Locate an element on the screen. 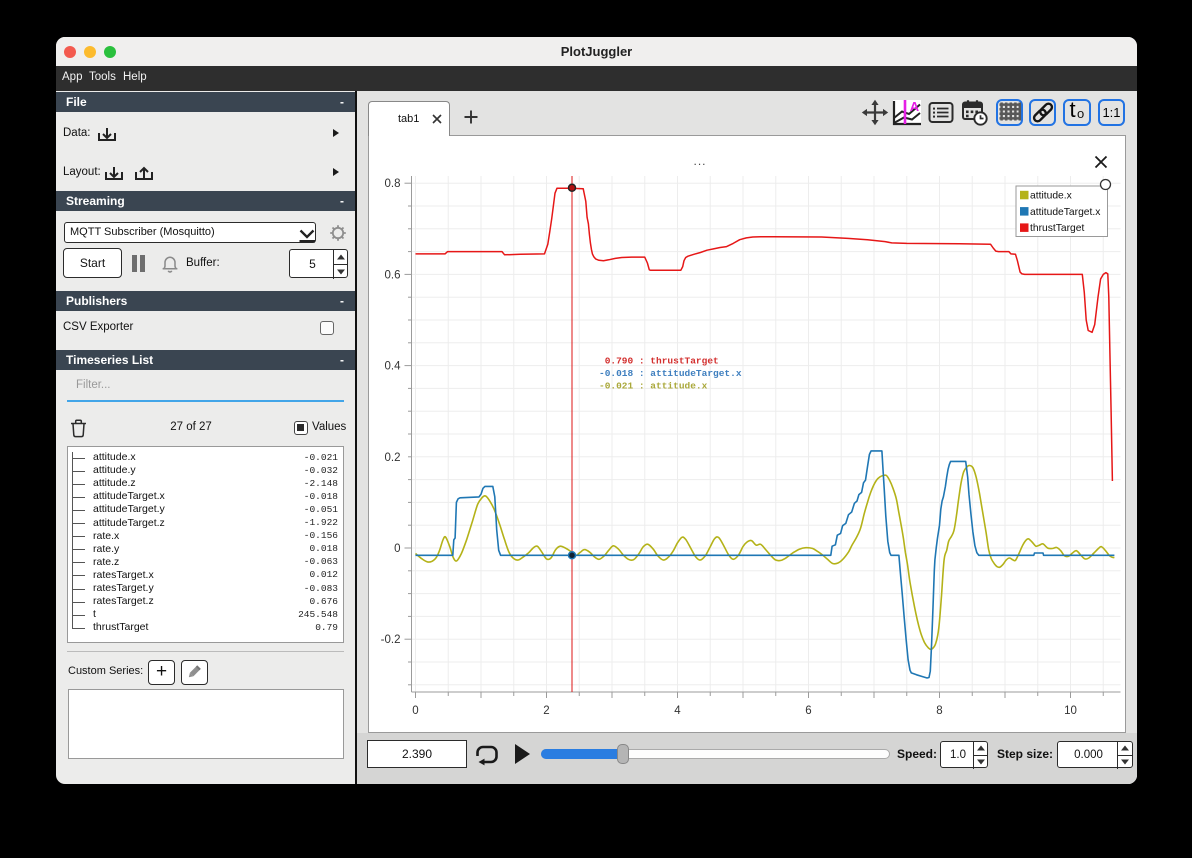 Image resolution: width=1192 pixels, height=858 pixels. svg-text: 0.4 is located at coordinates (392, 367).